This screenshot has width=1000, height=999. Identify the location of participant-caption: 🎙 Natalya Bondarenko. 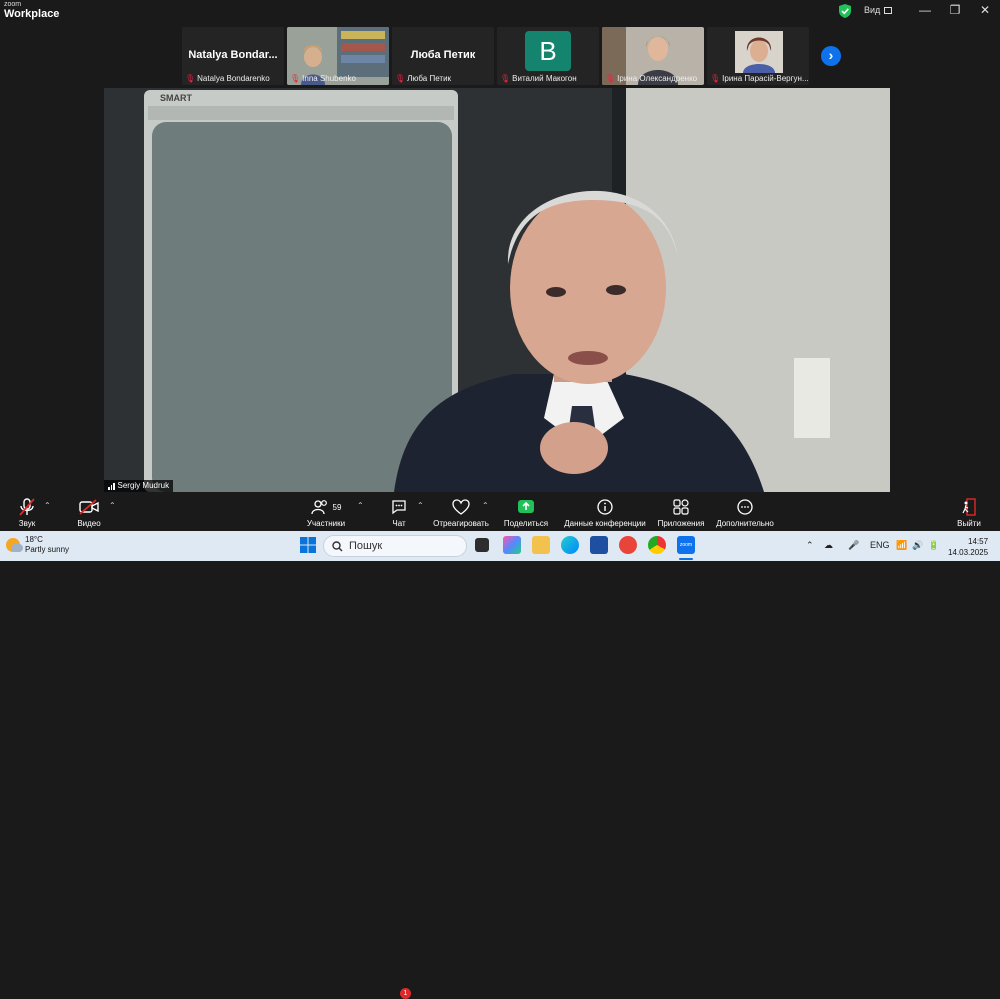
(227, 78).